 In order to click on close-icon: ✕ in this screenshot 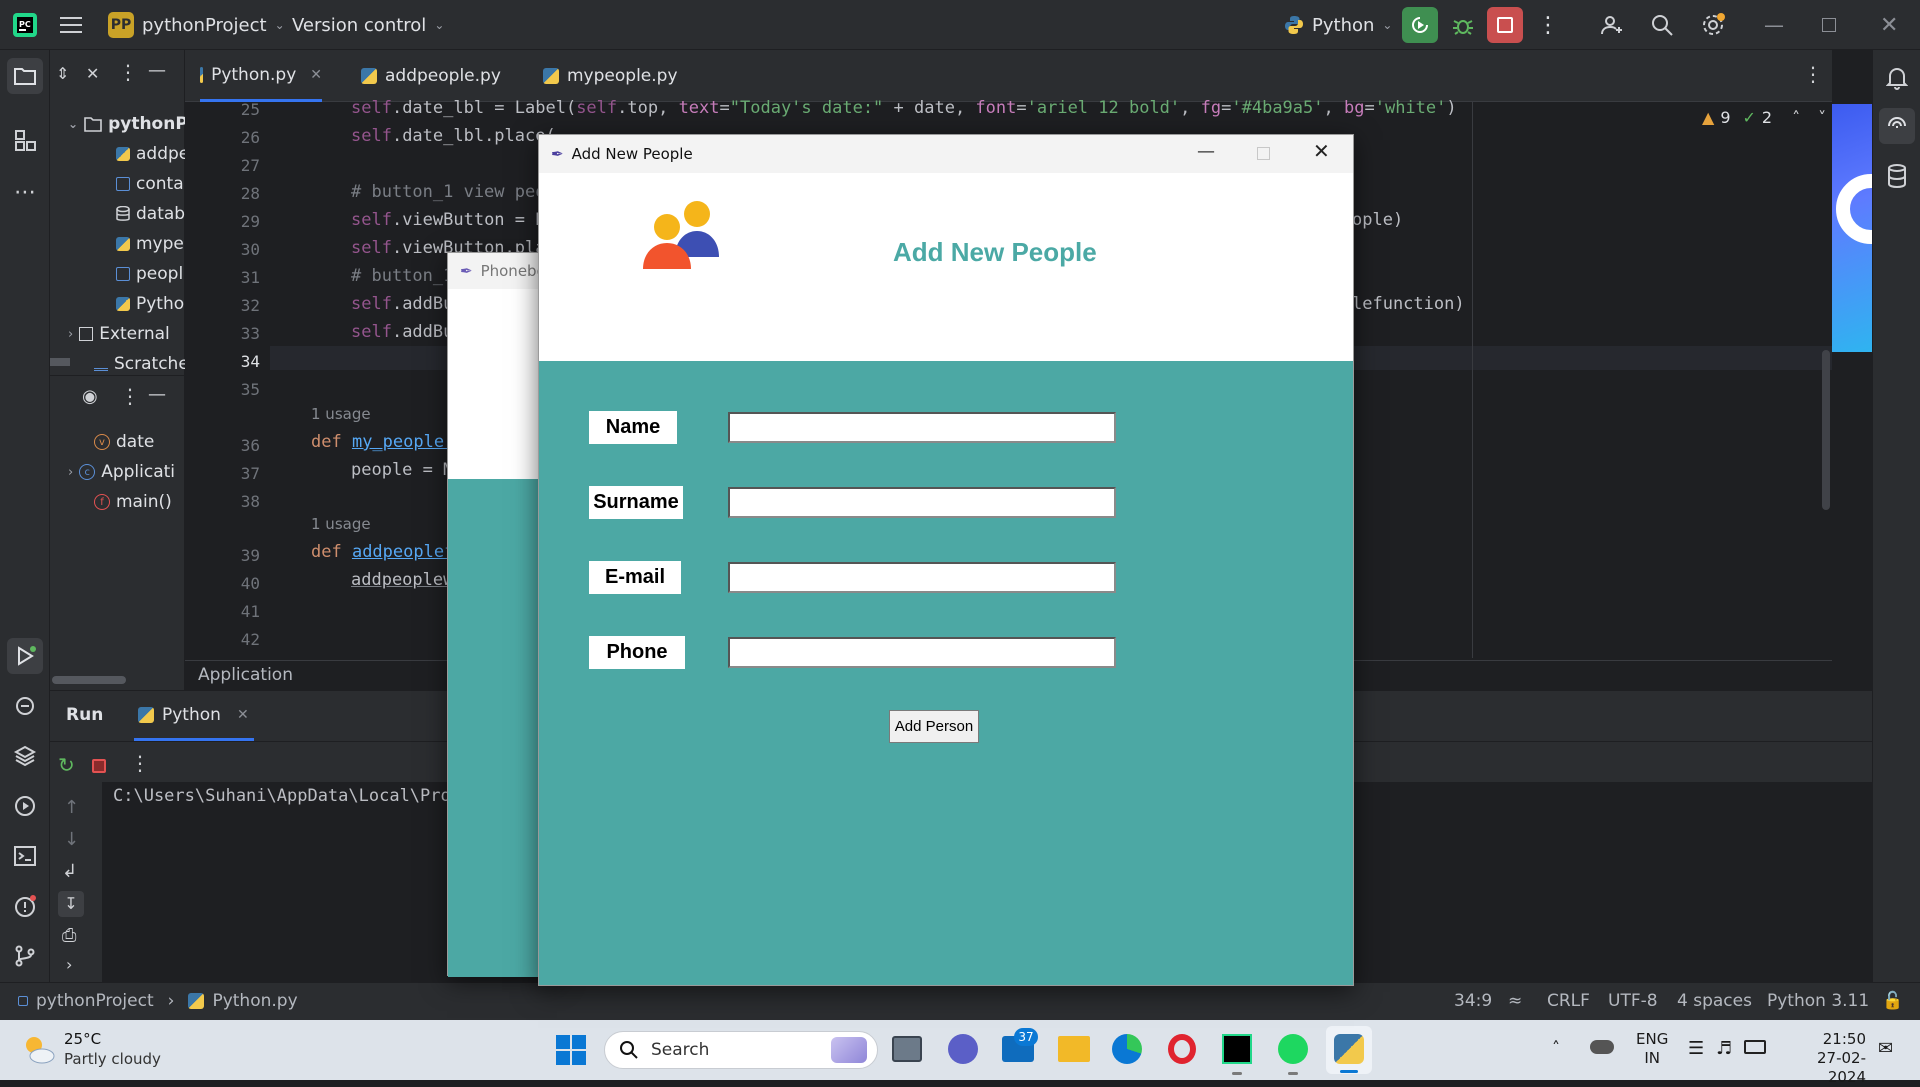, I will do `click(1321, 151)`.